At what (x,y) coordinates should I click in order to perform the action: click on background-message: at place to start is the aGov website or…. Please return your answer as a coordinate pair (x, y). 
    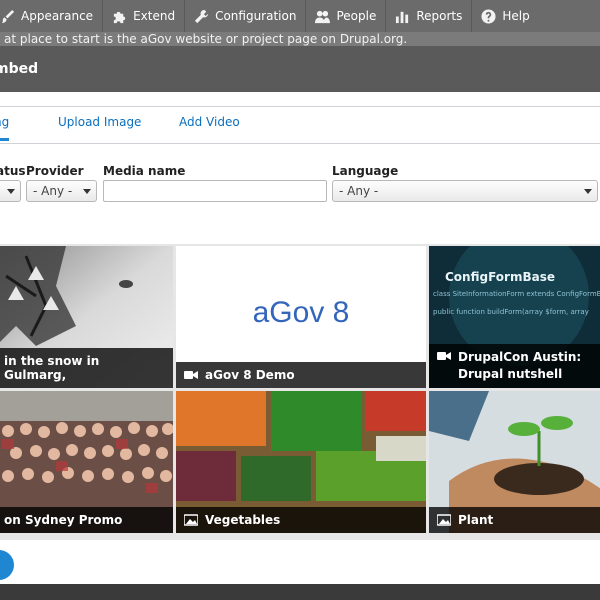
    Looking at the image, I should click on (300, 39).